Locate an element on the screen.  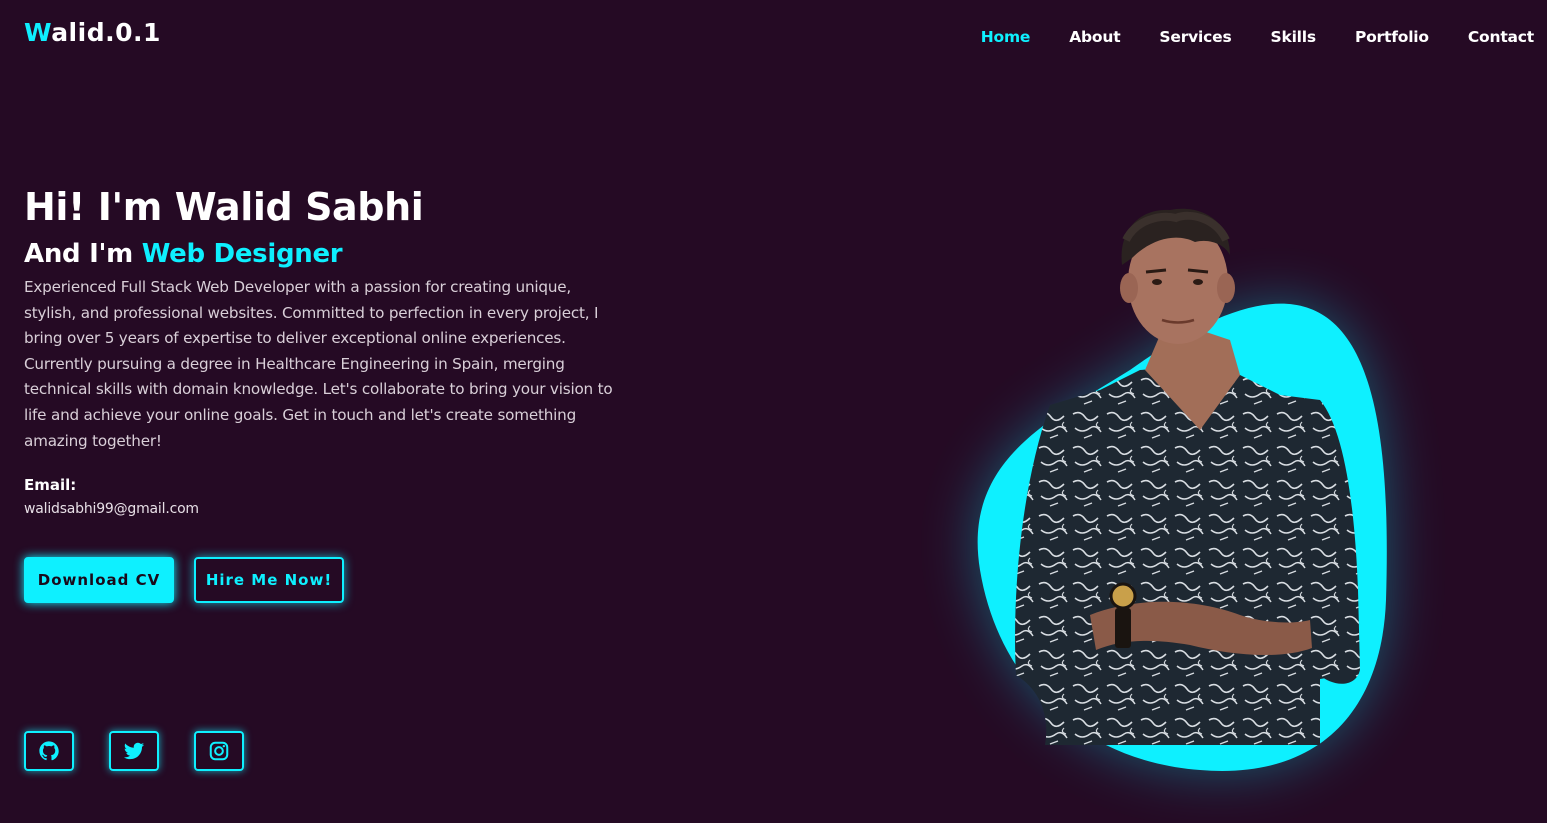
nav-skills: Skills is located at coordinates (1294, 37).